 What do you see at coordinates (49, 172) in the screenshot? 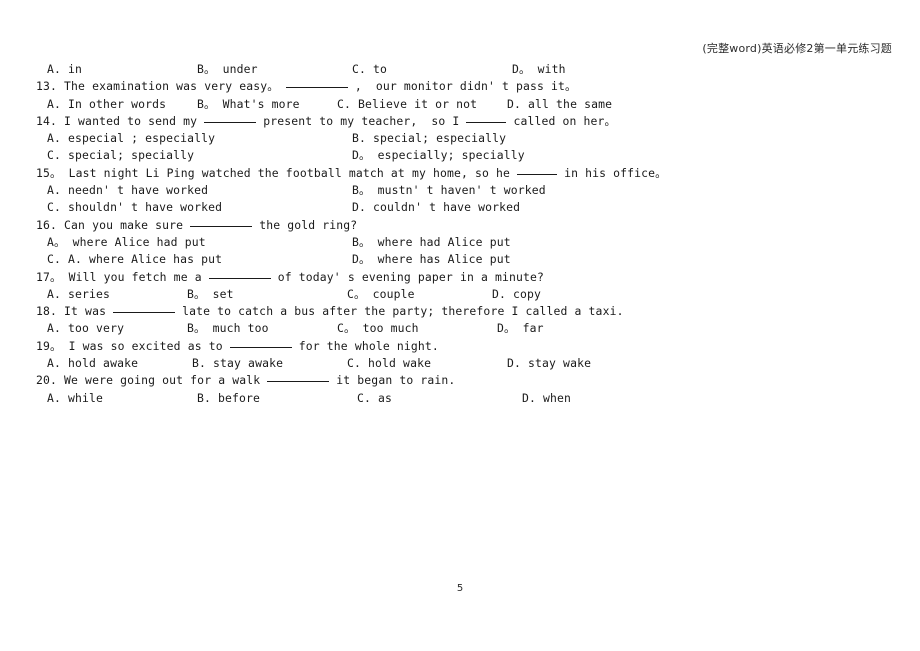
I see `question-number: 15。` at bounding box center [49, 172].